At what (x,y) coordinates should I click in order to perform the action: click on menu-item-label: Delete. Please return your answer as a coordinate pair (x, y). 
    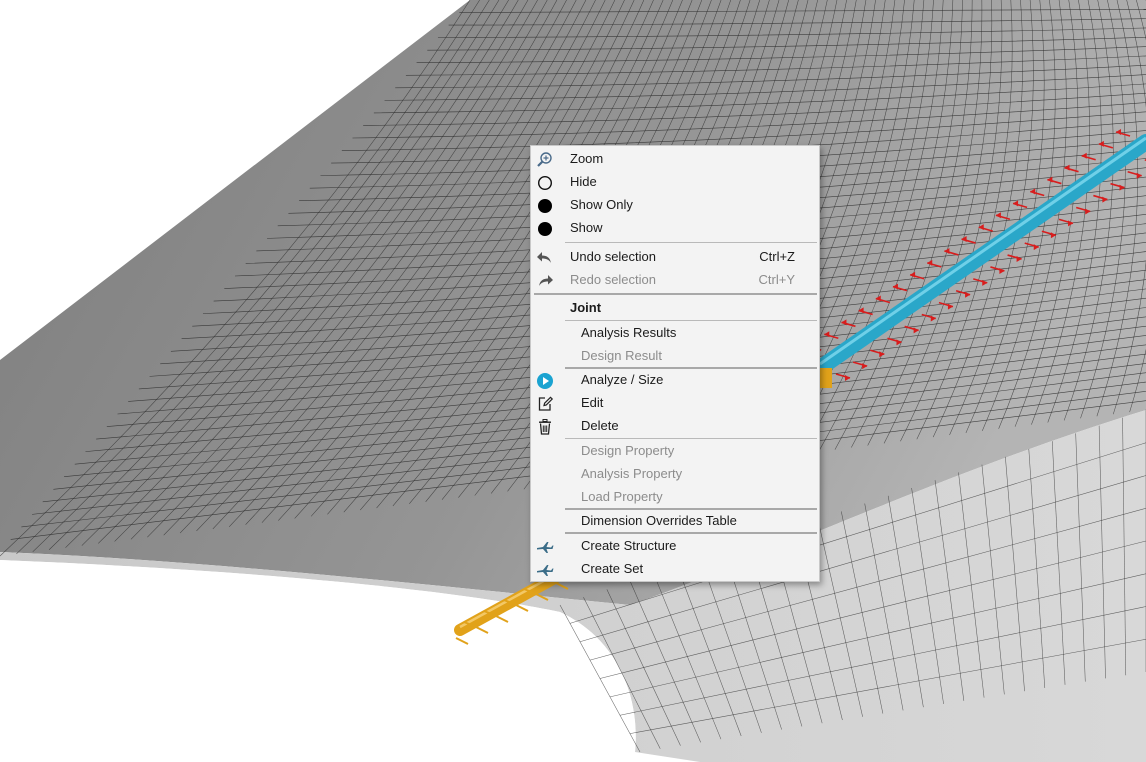
    Looking at the image, I should click on (600, 425).